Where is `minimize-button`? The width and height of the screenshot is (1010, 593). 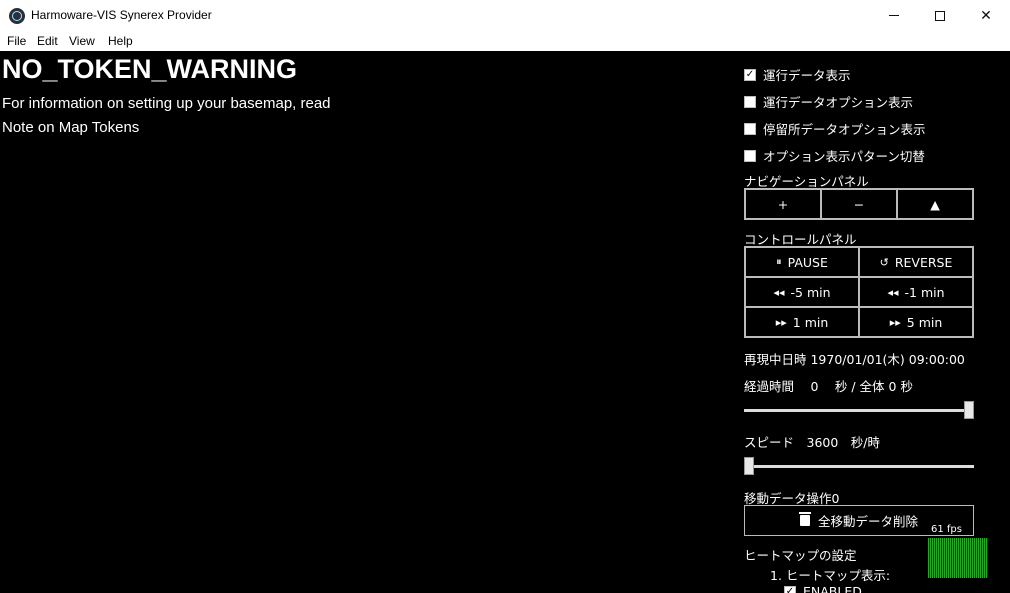 minimize-button is located at coordinates (894, 15).